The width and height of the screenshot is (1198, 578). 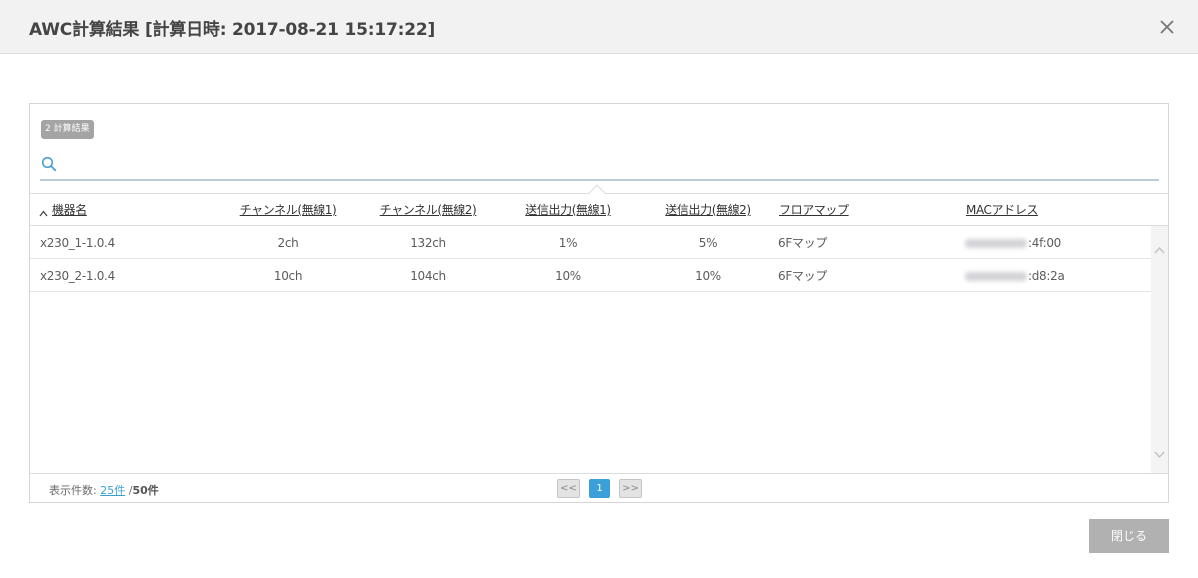 What do you see at coordinates (1044, 243) in the screenshot?
I see `mac-visible-part: :4f:00` at bounding box center [1044, 243].